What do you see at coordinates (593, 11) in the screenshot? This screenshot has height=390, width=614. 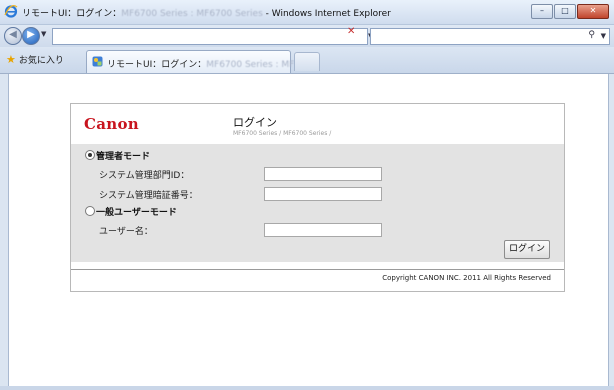 I see `close-window-button: ✕` at bounding box center [593, 11].